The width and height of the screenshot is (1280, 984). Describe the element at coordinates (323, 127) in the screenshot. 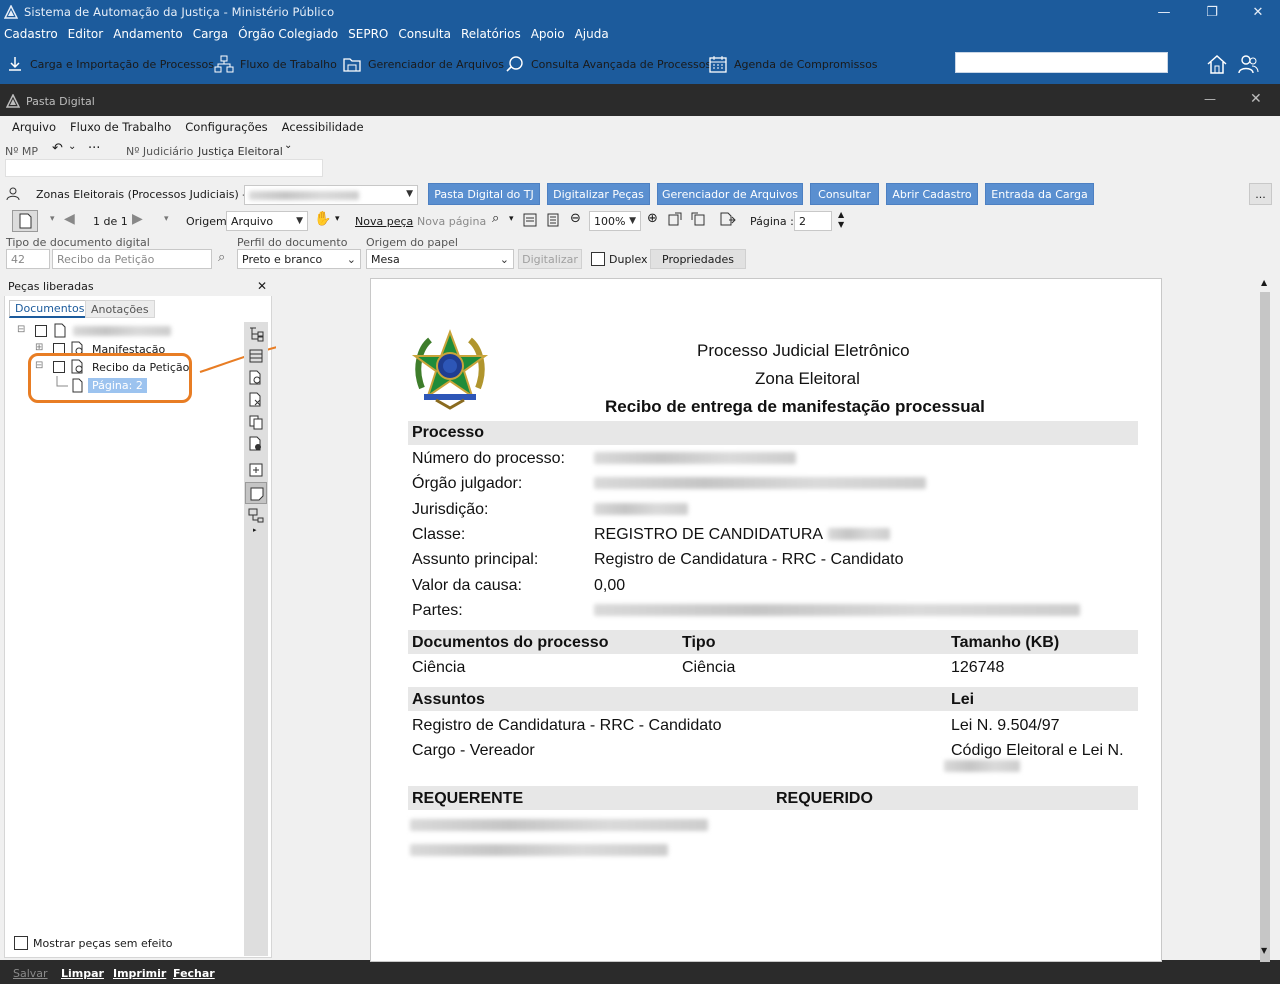

I see `pasta-menu-acessibilidade: Acessibilidade` at that location.